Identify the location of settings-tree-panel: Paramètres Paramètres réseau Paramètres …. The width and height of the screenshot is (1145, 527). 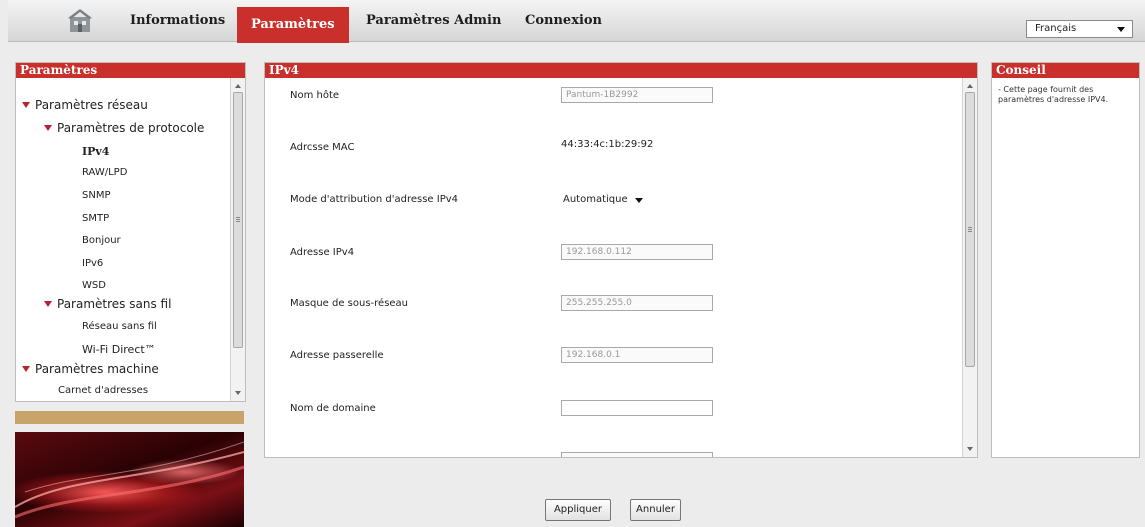
(130, 232).